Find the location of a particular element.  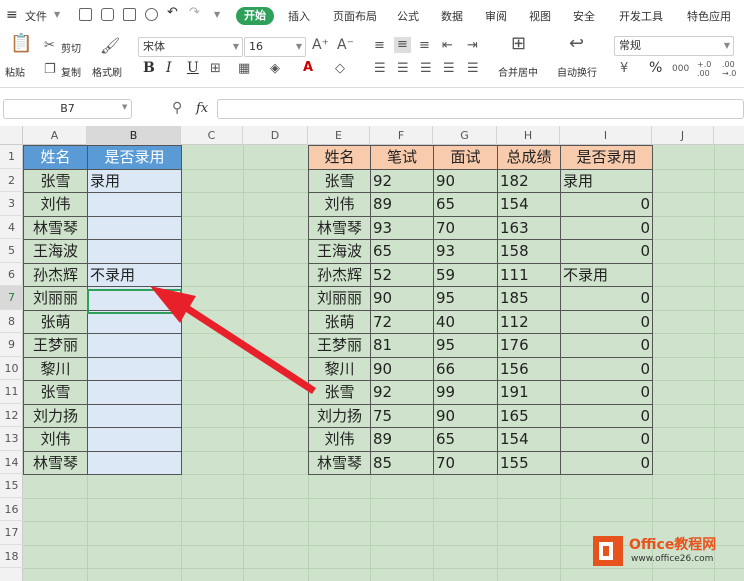

wrap-text-button: 自动换行 is located at coordinates (577, 71).